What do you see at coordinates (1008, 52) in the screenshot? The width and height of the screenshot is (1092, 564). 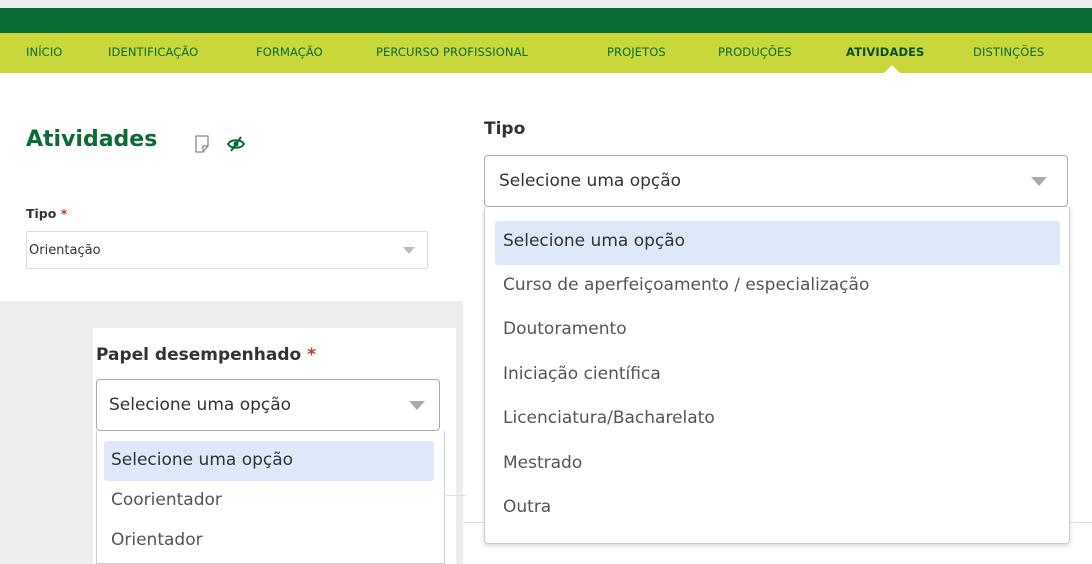 I see `nav-item-distincoes: DISTINÇÕES` at bounding box center [1008, 52].